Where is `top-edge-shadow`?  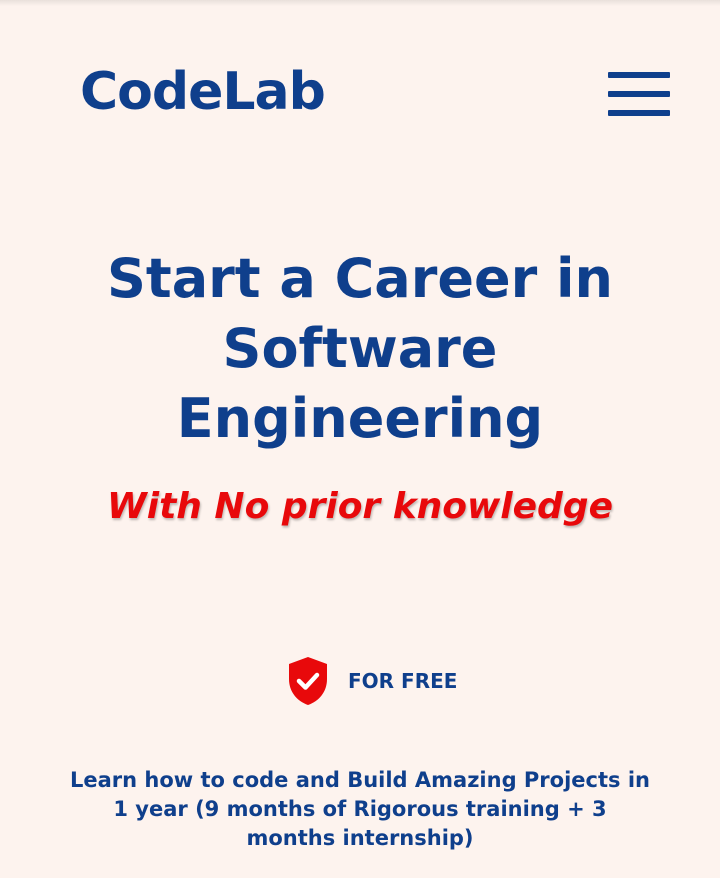
top-edge-shadow is located at coordinates (360, 3).